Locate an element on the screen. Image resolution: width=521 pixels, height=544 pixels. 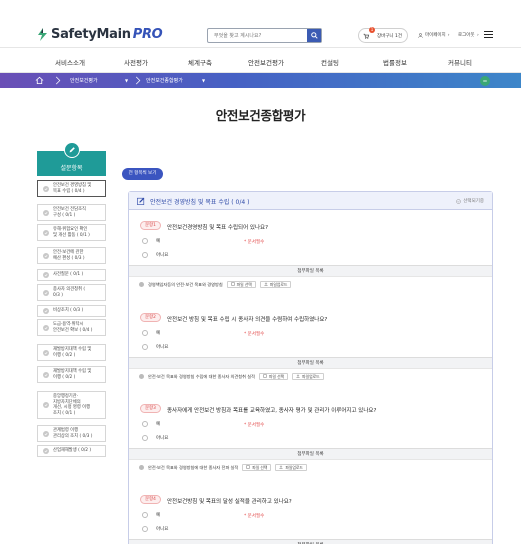
sidebar-item-label-line: 구성 ( 0/1 ) is located at coordinates (64, 215).